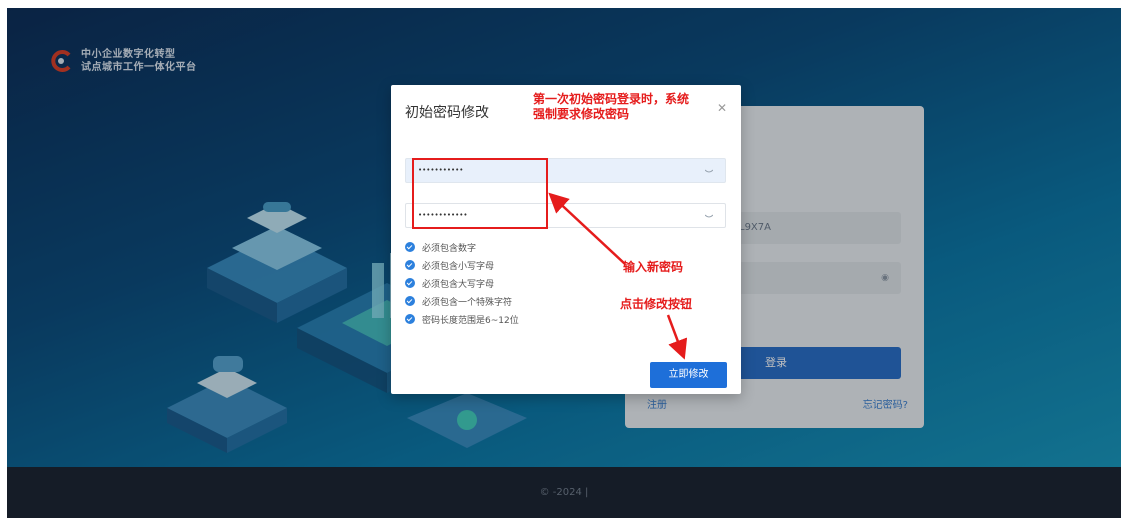 Image resolution: width=1121 pixels, height=518 pixels. Describe the element at coordinates (587, 228) in the screenshot. I see `arrow-to-inputs` at that location.